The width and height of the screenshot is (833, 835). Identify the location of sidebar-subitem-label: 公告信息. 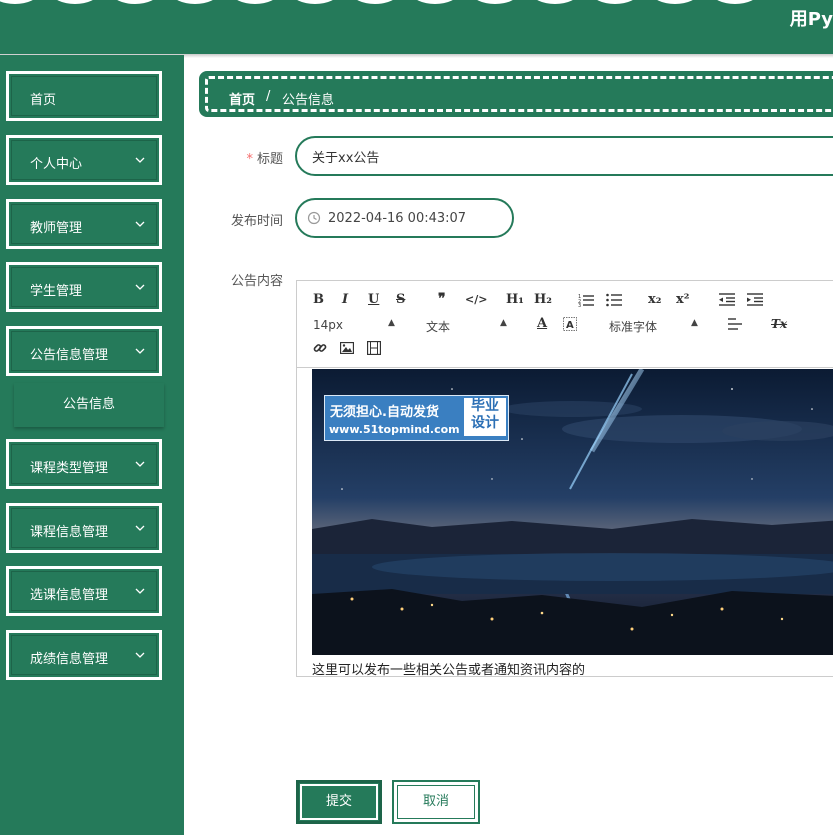
(88, 404).